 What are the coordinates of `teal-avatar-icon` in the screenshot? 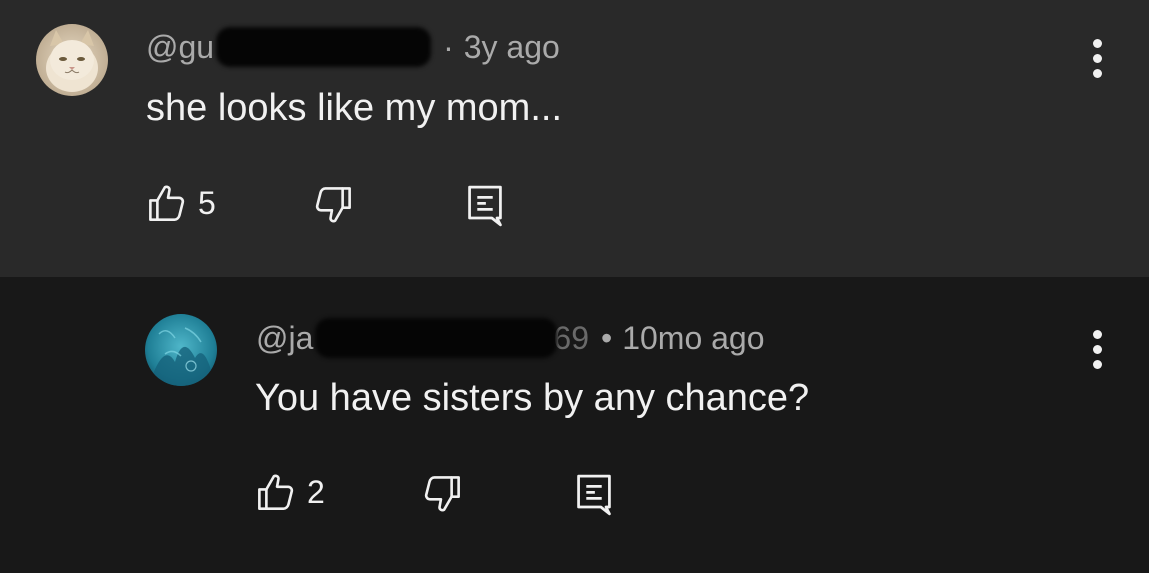 It's located at (181, 350).